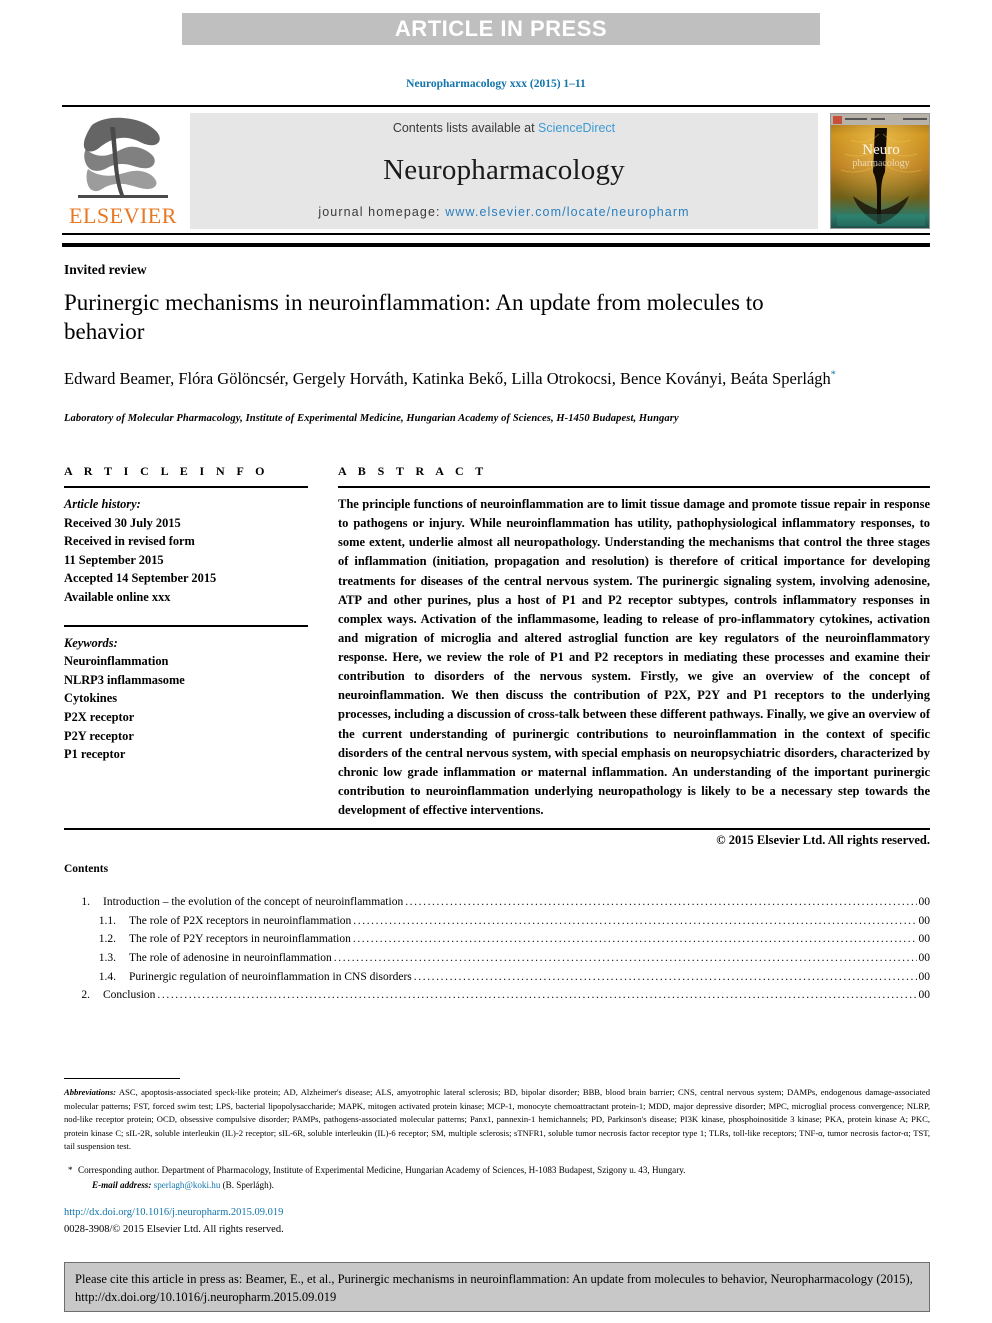 The height and width of the screenshot is (1323, 992). I want to click on article-in-press-label: ARTICLE IN PRESS, so click(501, 28).